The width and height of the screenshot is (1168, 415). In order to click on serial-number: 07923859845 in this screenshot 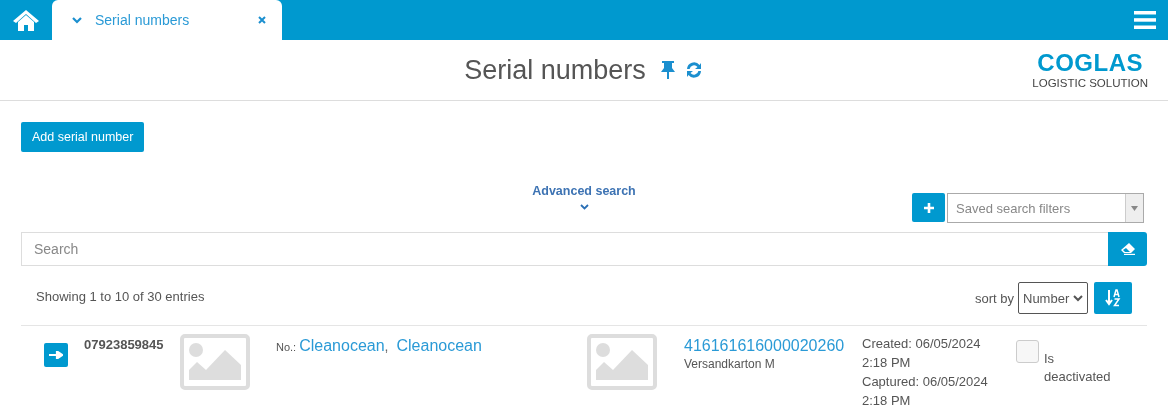, I will do `click(124, 344)`.